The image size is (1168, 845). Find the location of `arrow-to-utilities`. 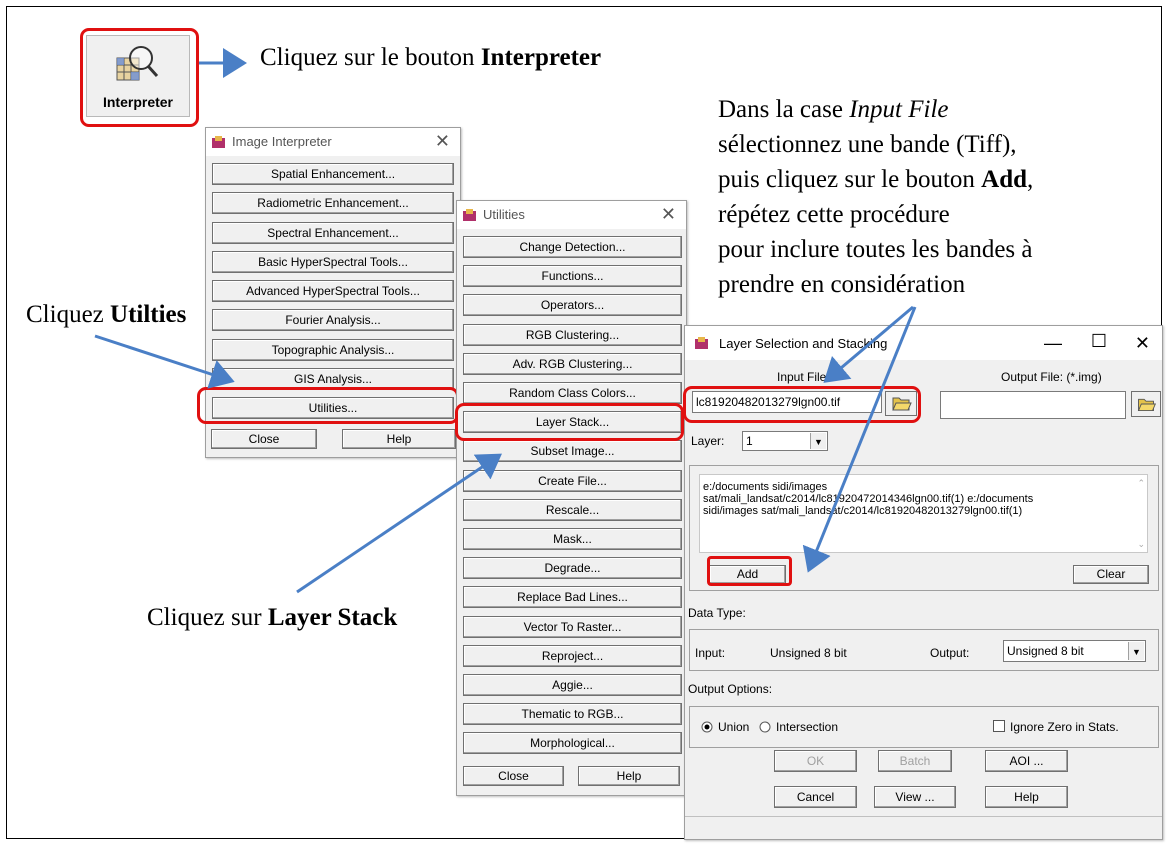

arrow-to-utilities is located at coordinates (164, 361).